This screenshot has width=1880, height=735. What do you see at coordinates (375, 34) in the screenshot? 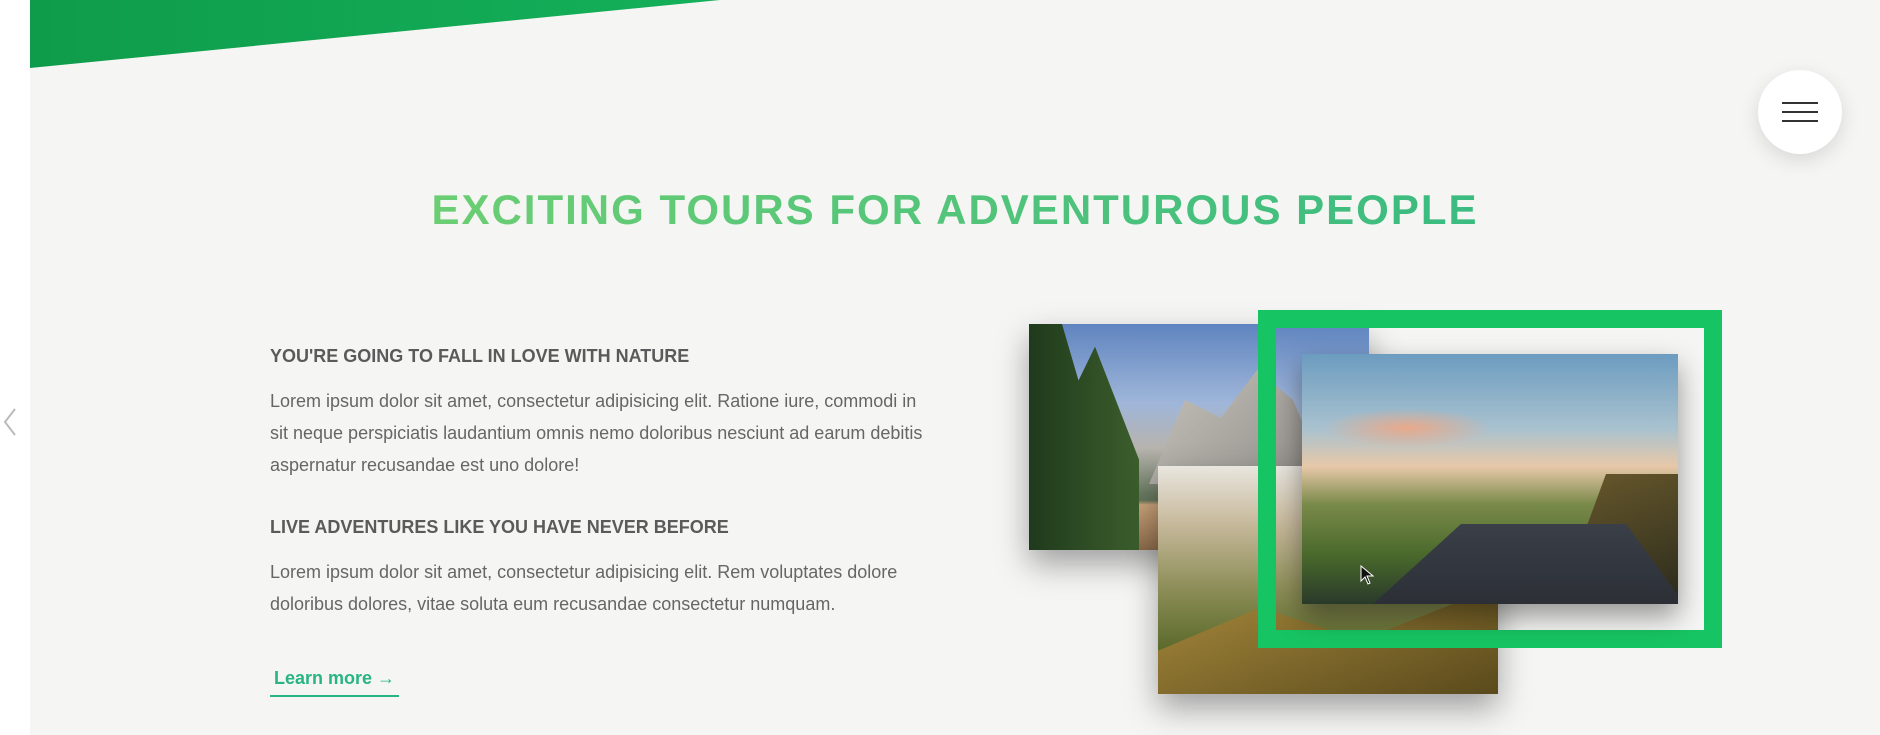
I see `header-green-wedge` at bounding box center [375, 34].